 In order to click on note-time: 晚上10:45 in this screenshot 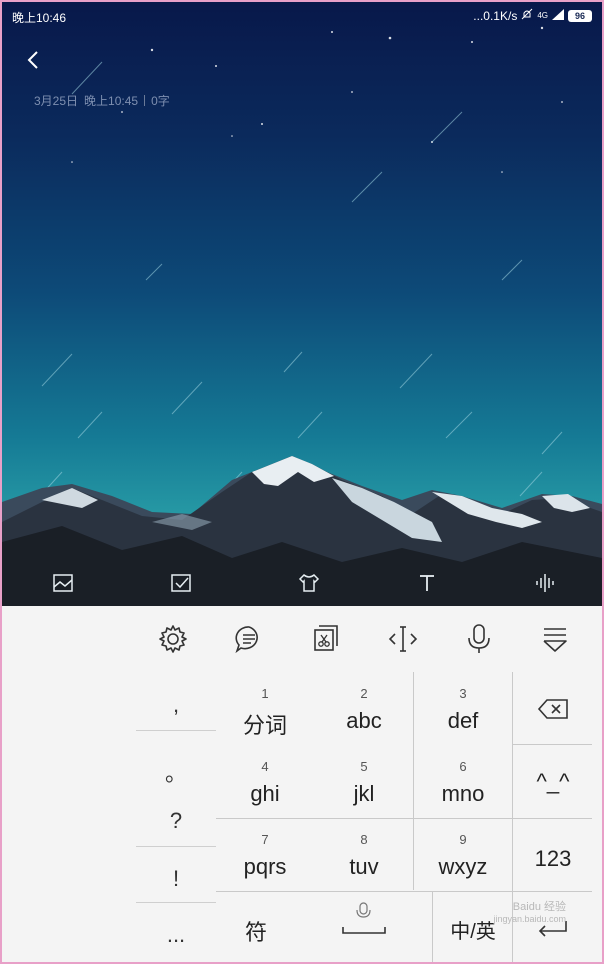, I will do `click(111, 101)`.